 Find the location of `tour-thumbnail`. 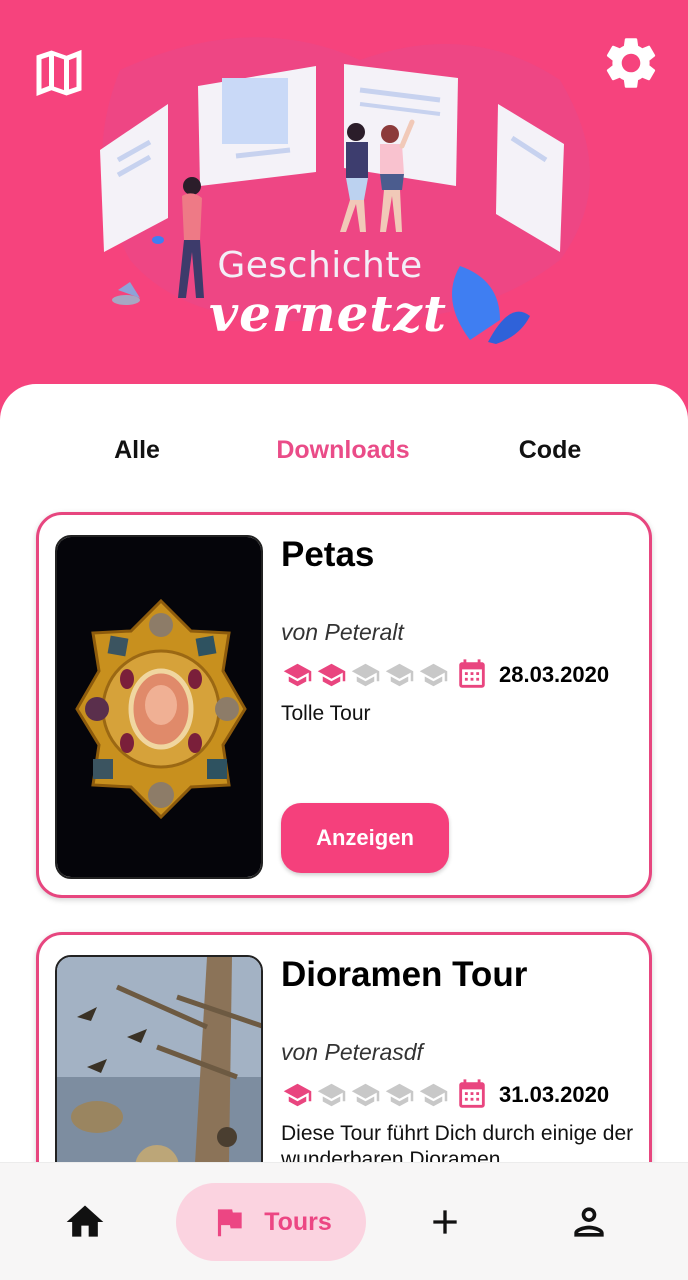

tour-thumbnail is located at coordinates (159, 707).